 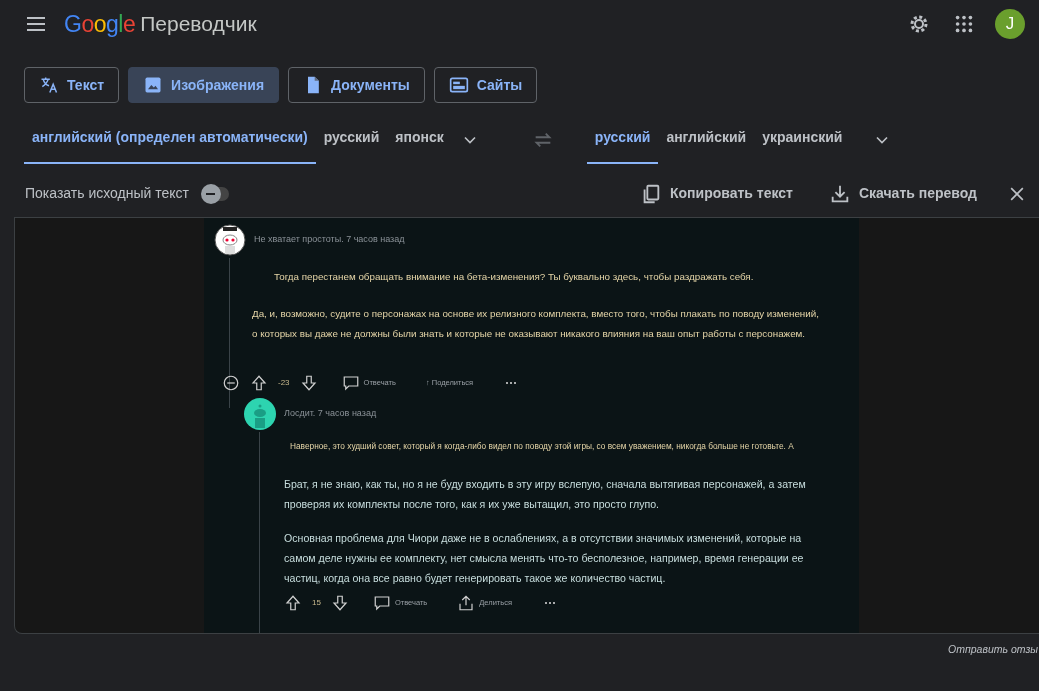 I want to click on language-tab: английский, so click(x=706, y=139).